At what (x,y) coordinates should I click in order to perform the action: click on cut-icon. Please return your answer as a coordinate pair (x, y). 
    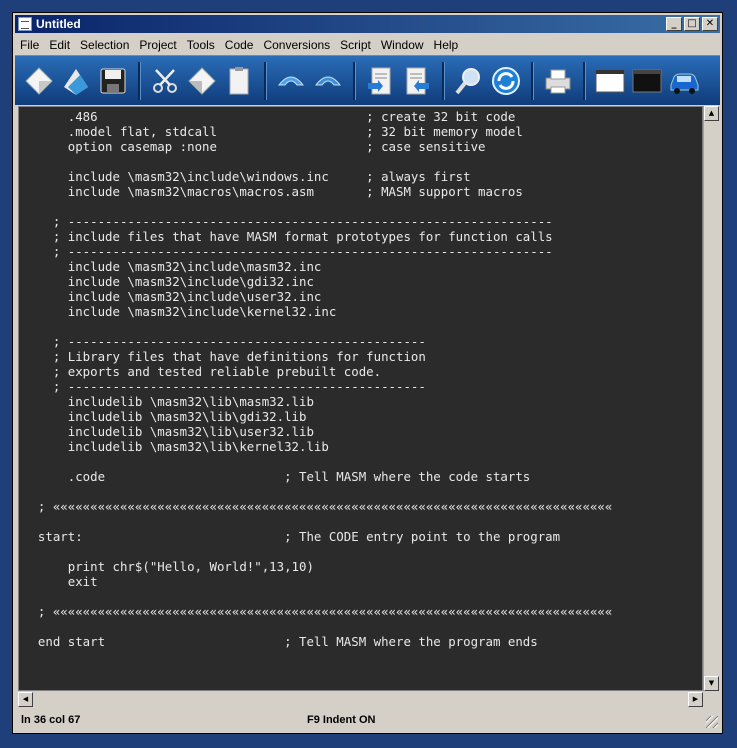
    Looking at the image, I should click on (165, 80).